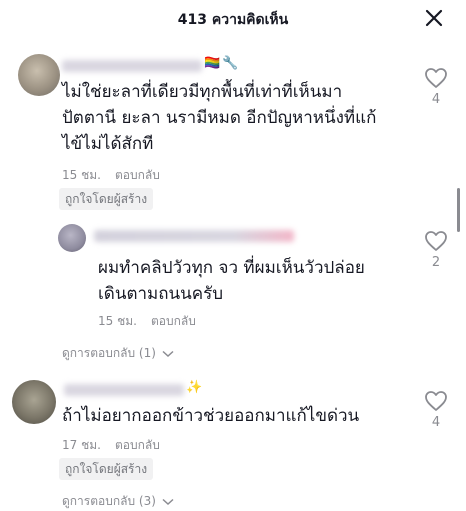 Image resolution: width=466 pixels, height=511 pixels. What do you see at coordinates (230, 63) in the screenshot?
I see `wrench-emoji: 🔧` at bounding box center [230, 63].